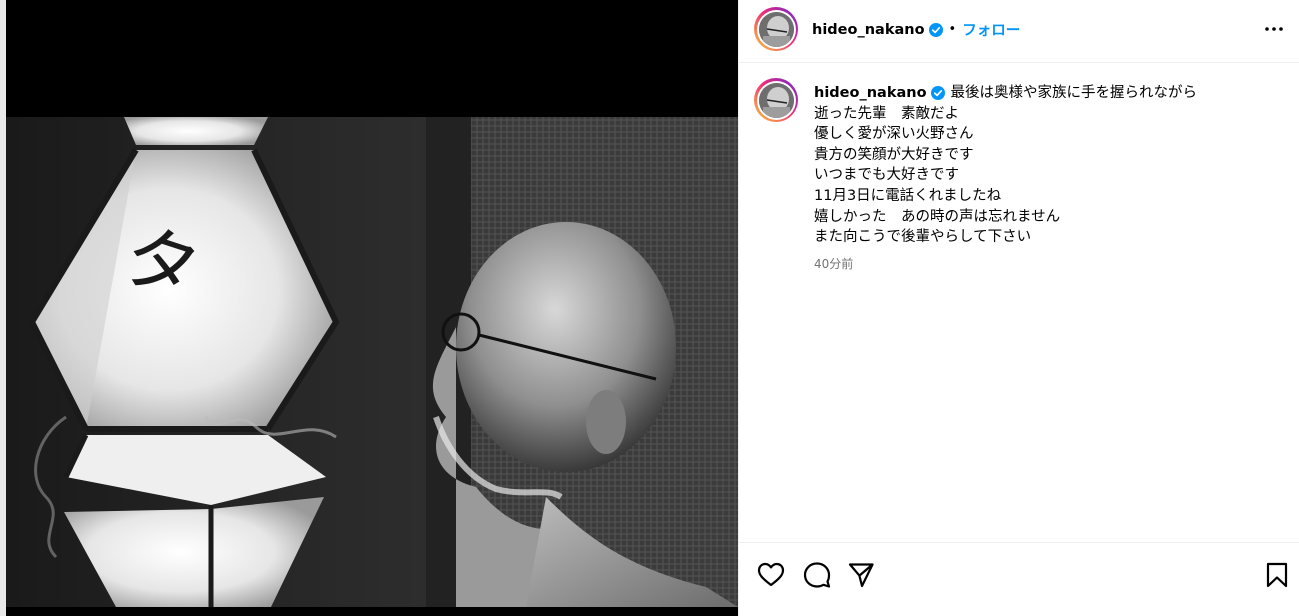 The width and height of the screenshot is (1299, 616). Describe the element at coordinates (886, 175) in the screenshot. I see `caption-line: いつまでも大好きです` at that location.